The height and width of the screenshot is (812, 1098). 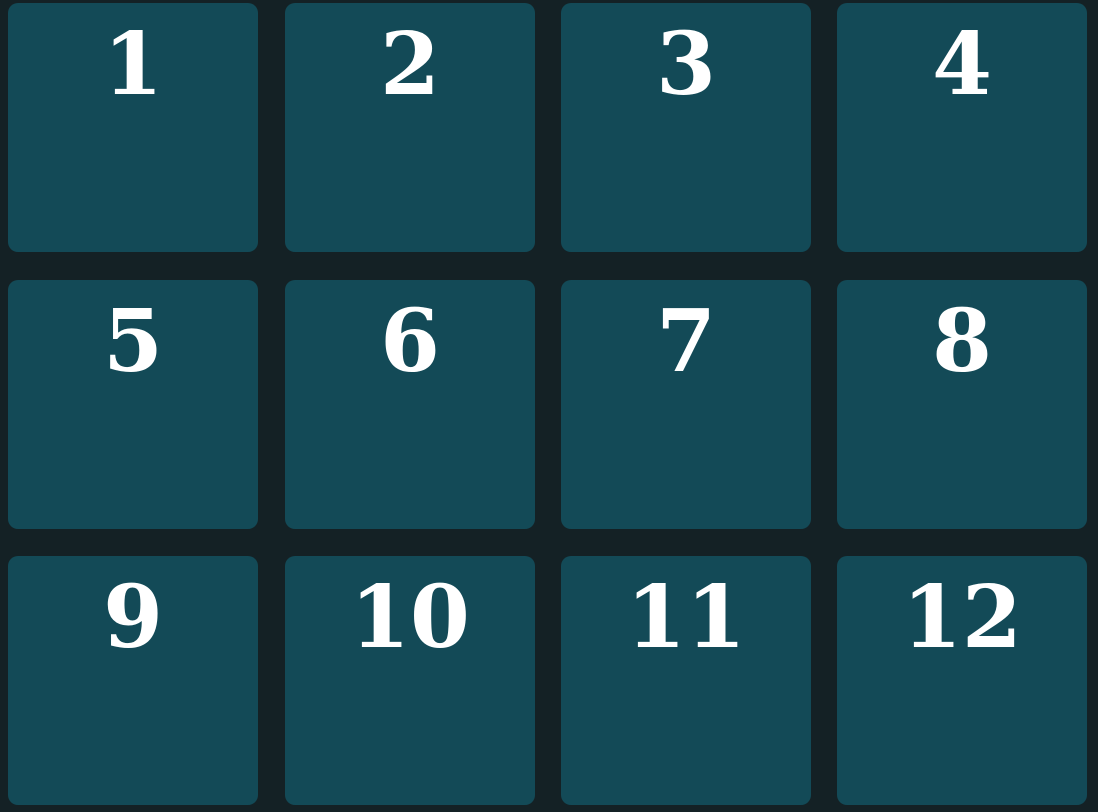 I want to click on tile-number: 2, so click(x=410, y=64).